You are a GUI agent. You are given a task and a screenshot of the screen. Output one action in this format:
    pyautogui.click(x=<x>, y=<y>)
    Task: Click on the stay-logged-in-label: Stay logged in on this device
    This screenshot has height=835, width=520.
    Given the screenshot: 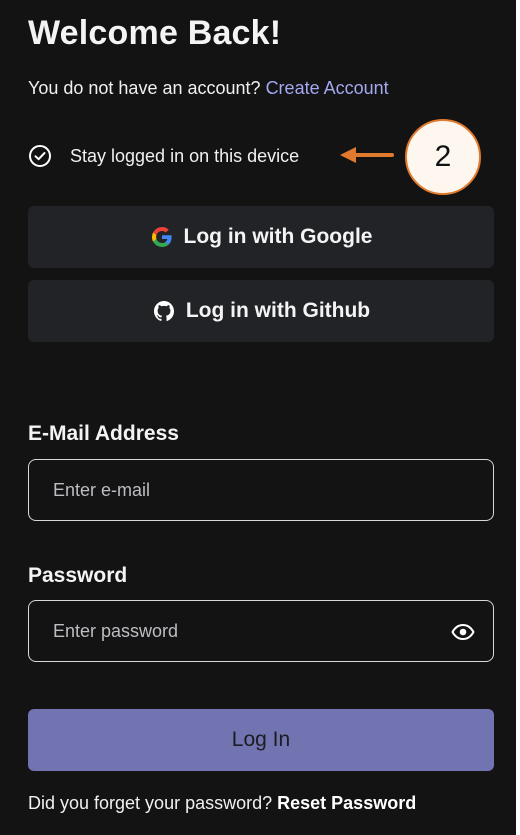 What is the action you would take?
    pyautogui.click(x=185, y=155)
    